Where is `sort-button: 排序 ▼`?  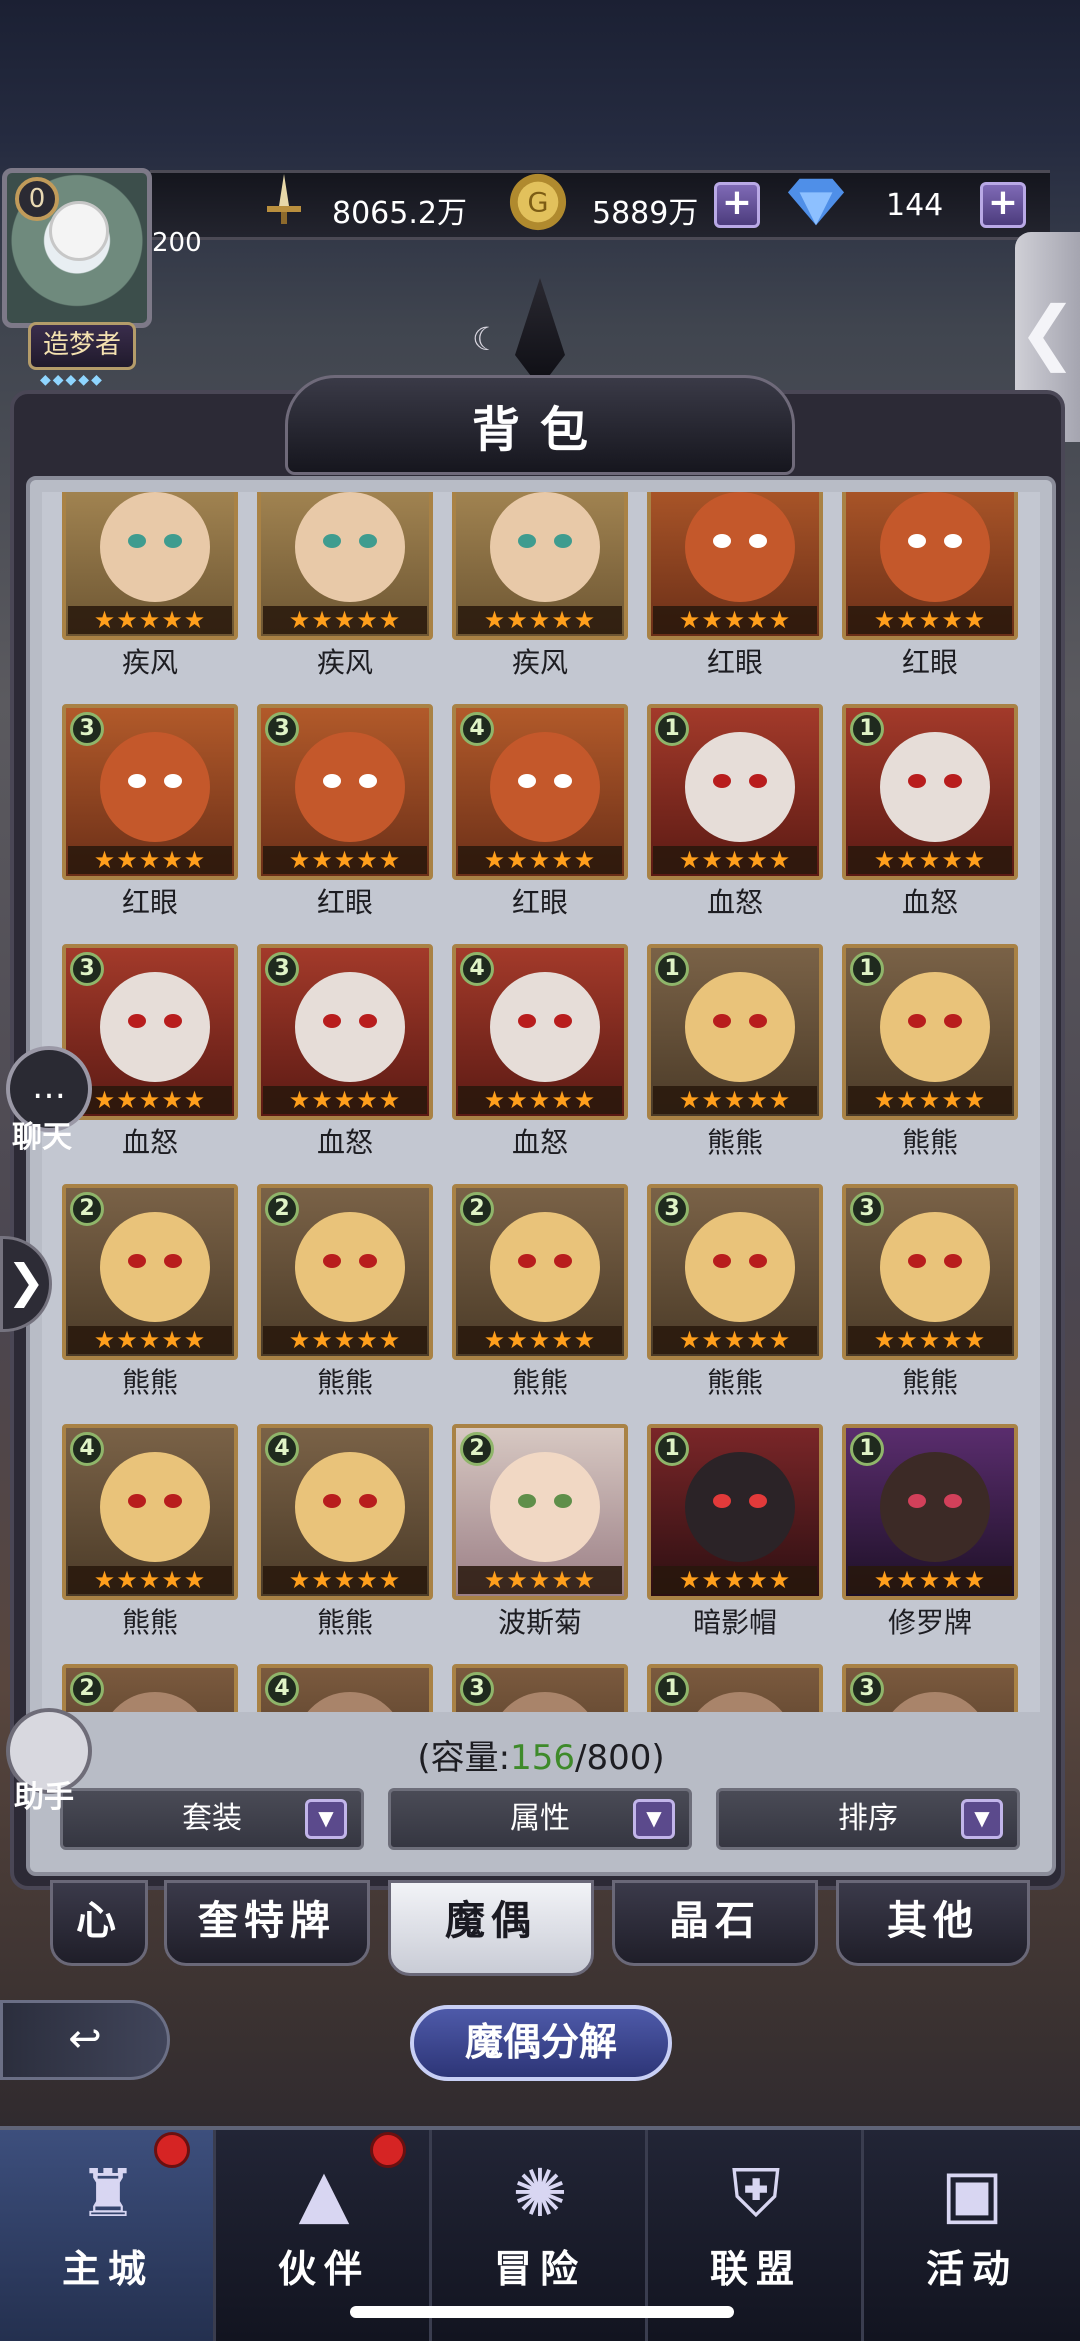 sort-button: 排序 ▼ is located at coordinates (868, 1819).